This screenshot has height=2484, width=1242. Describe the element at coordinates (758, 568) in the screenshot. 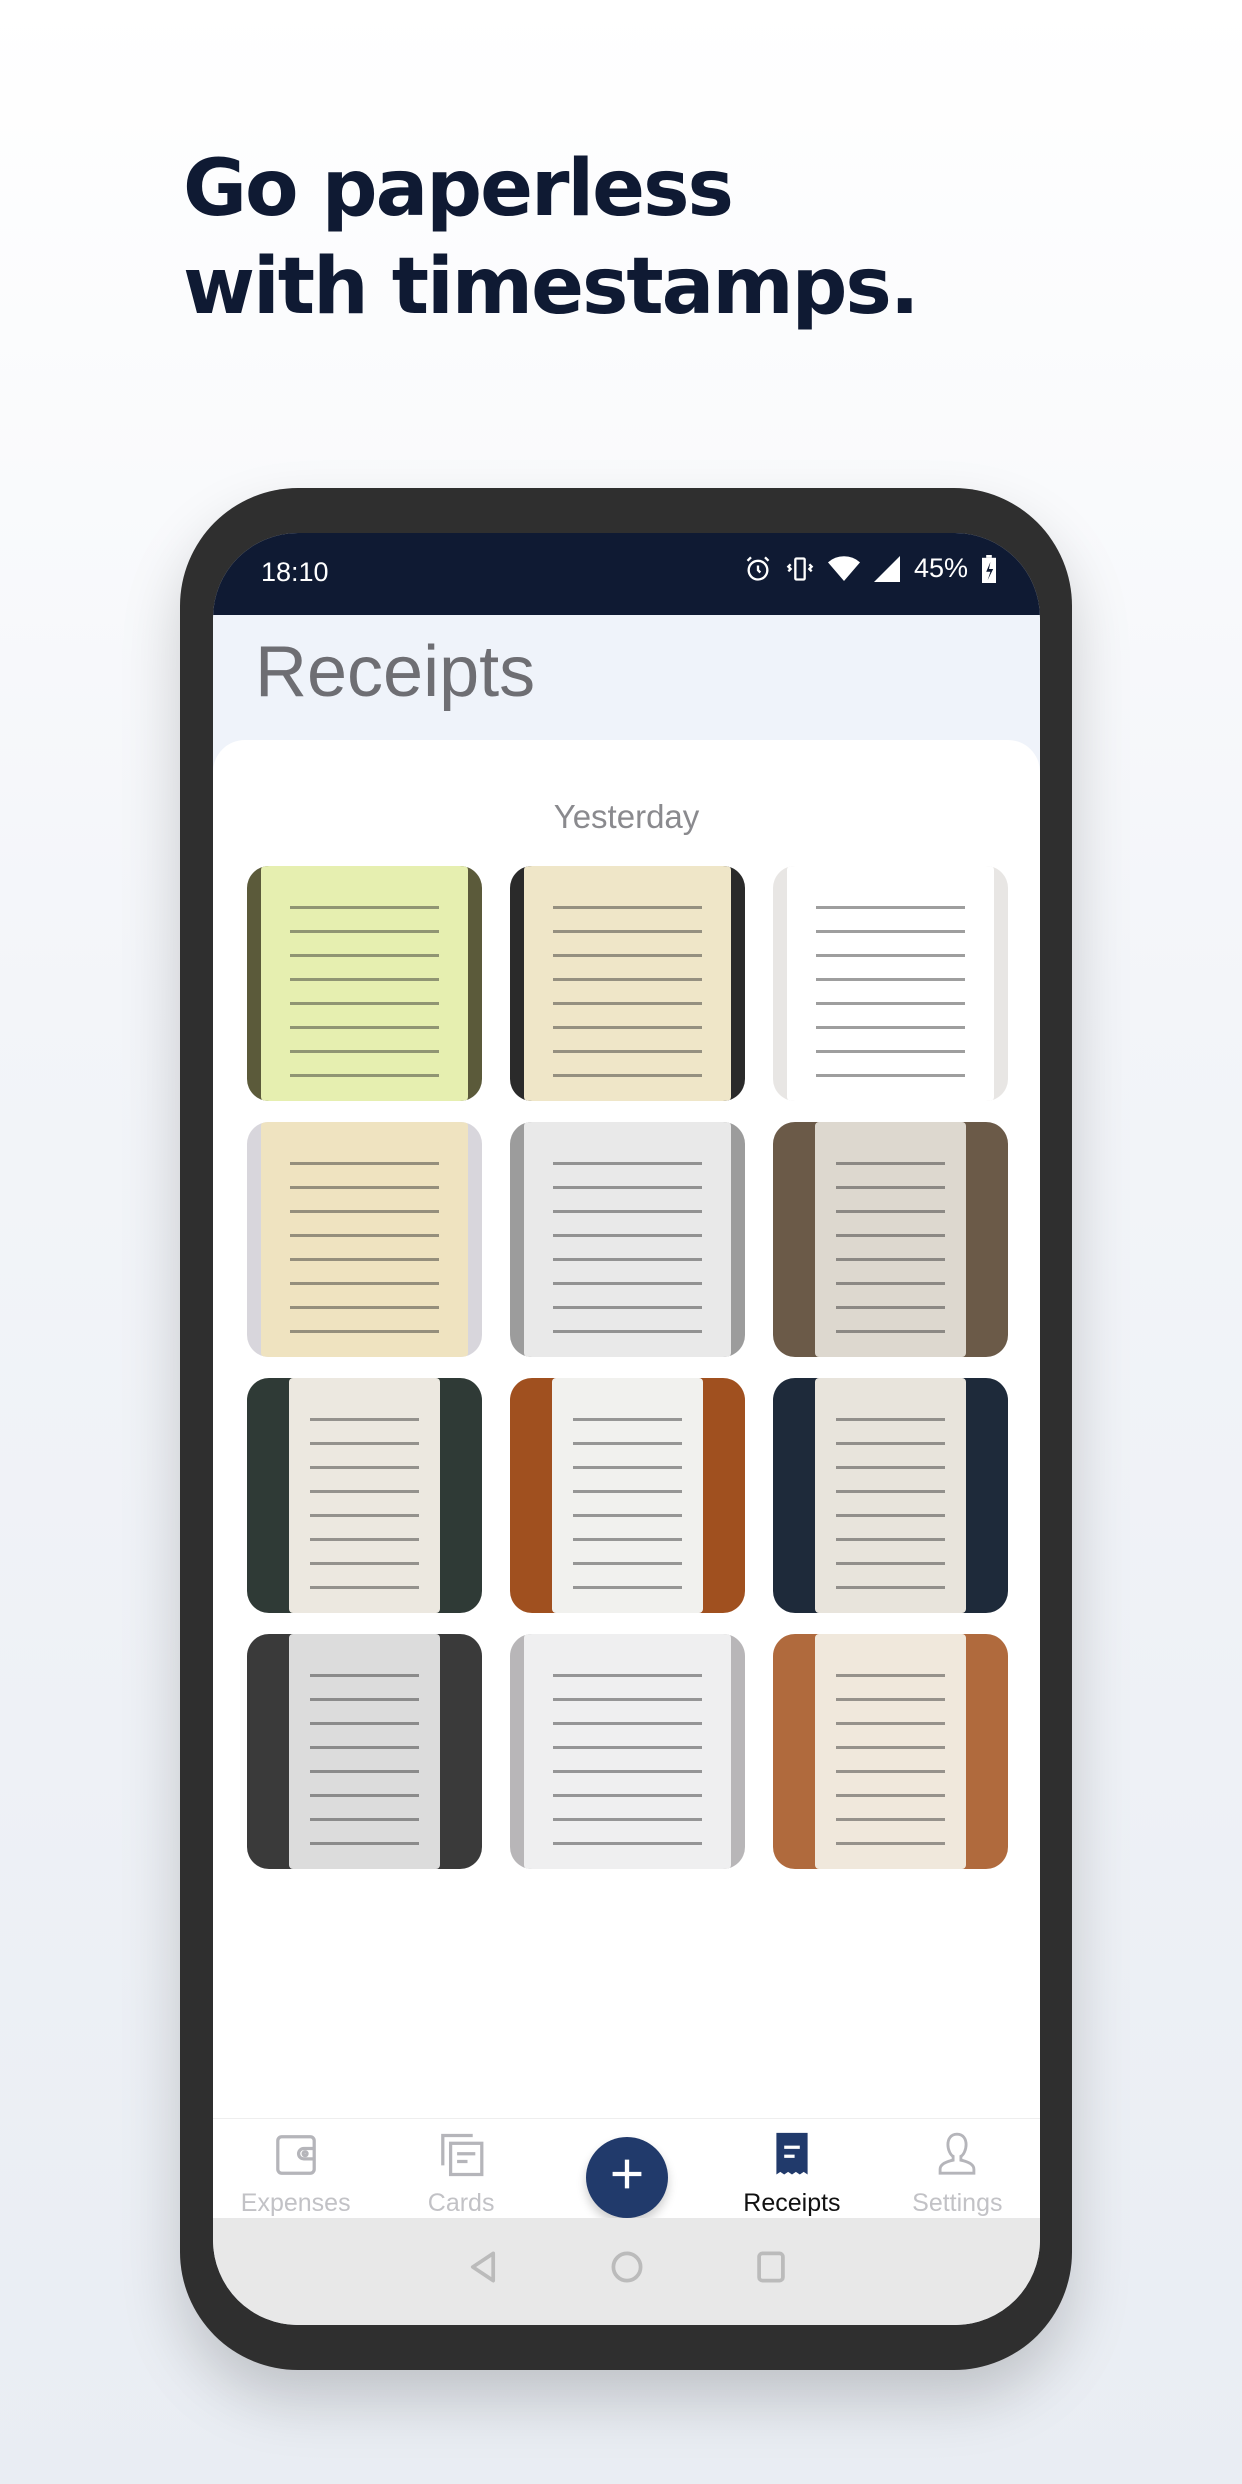

I see `alarm-icon` at that location.